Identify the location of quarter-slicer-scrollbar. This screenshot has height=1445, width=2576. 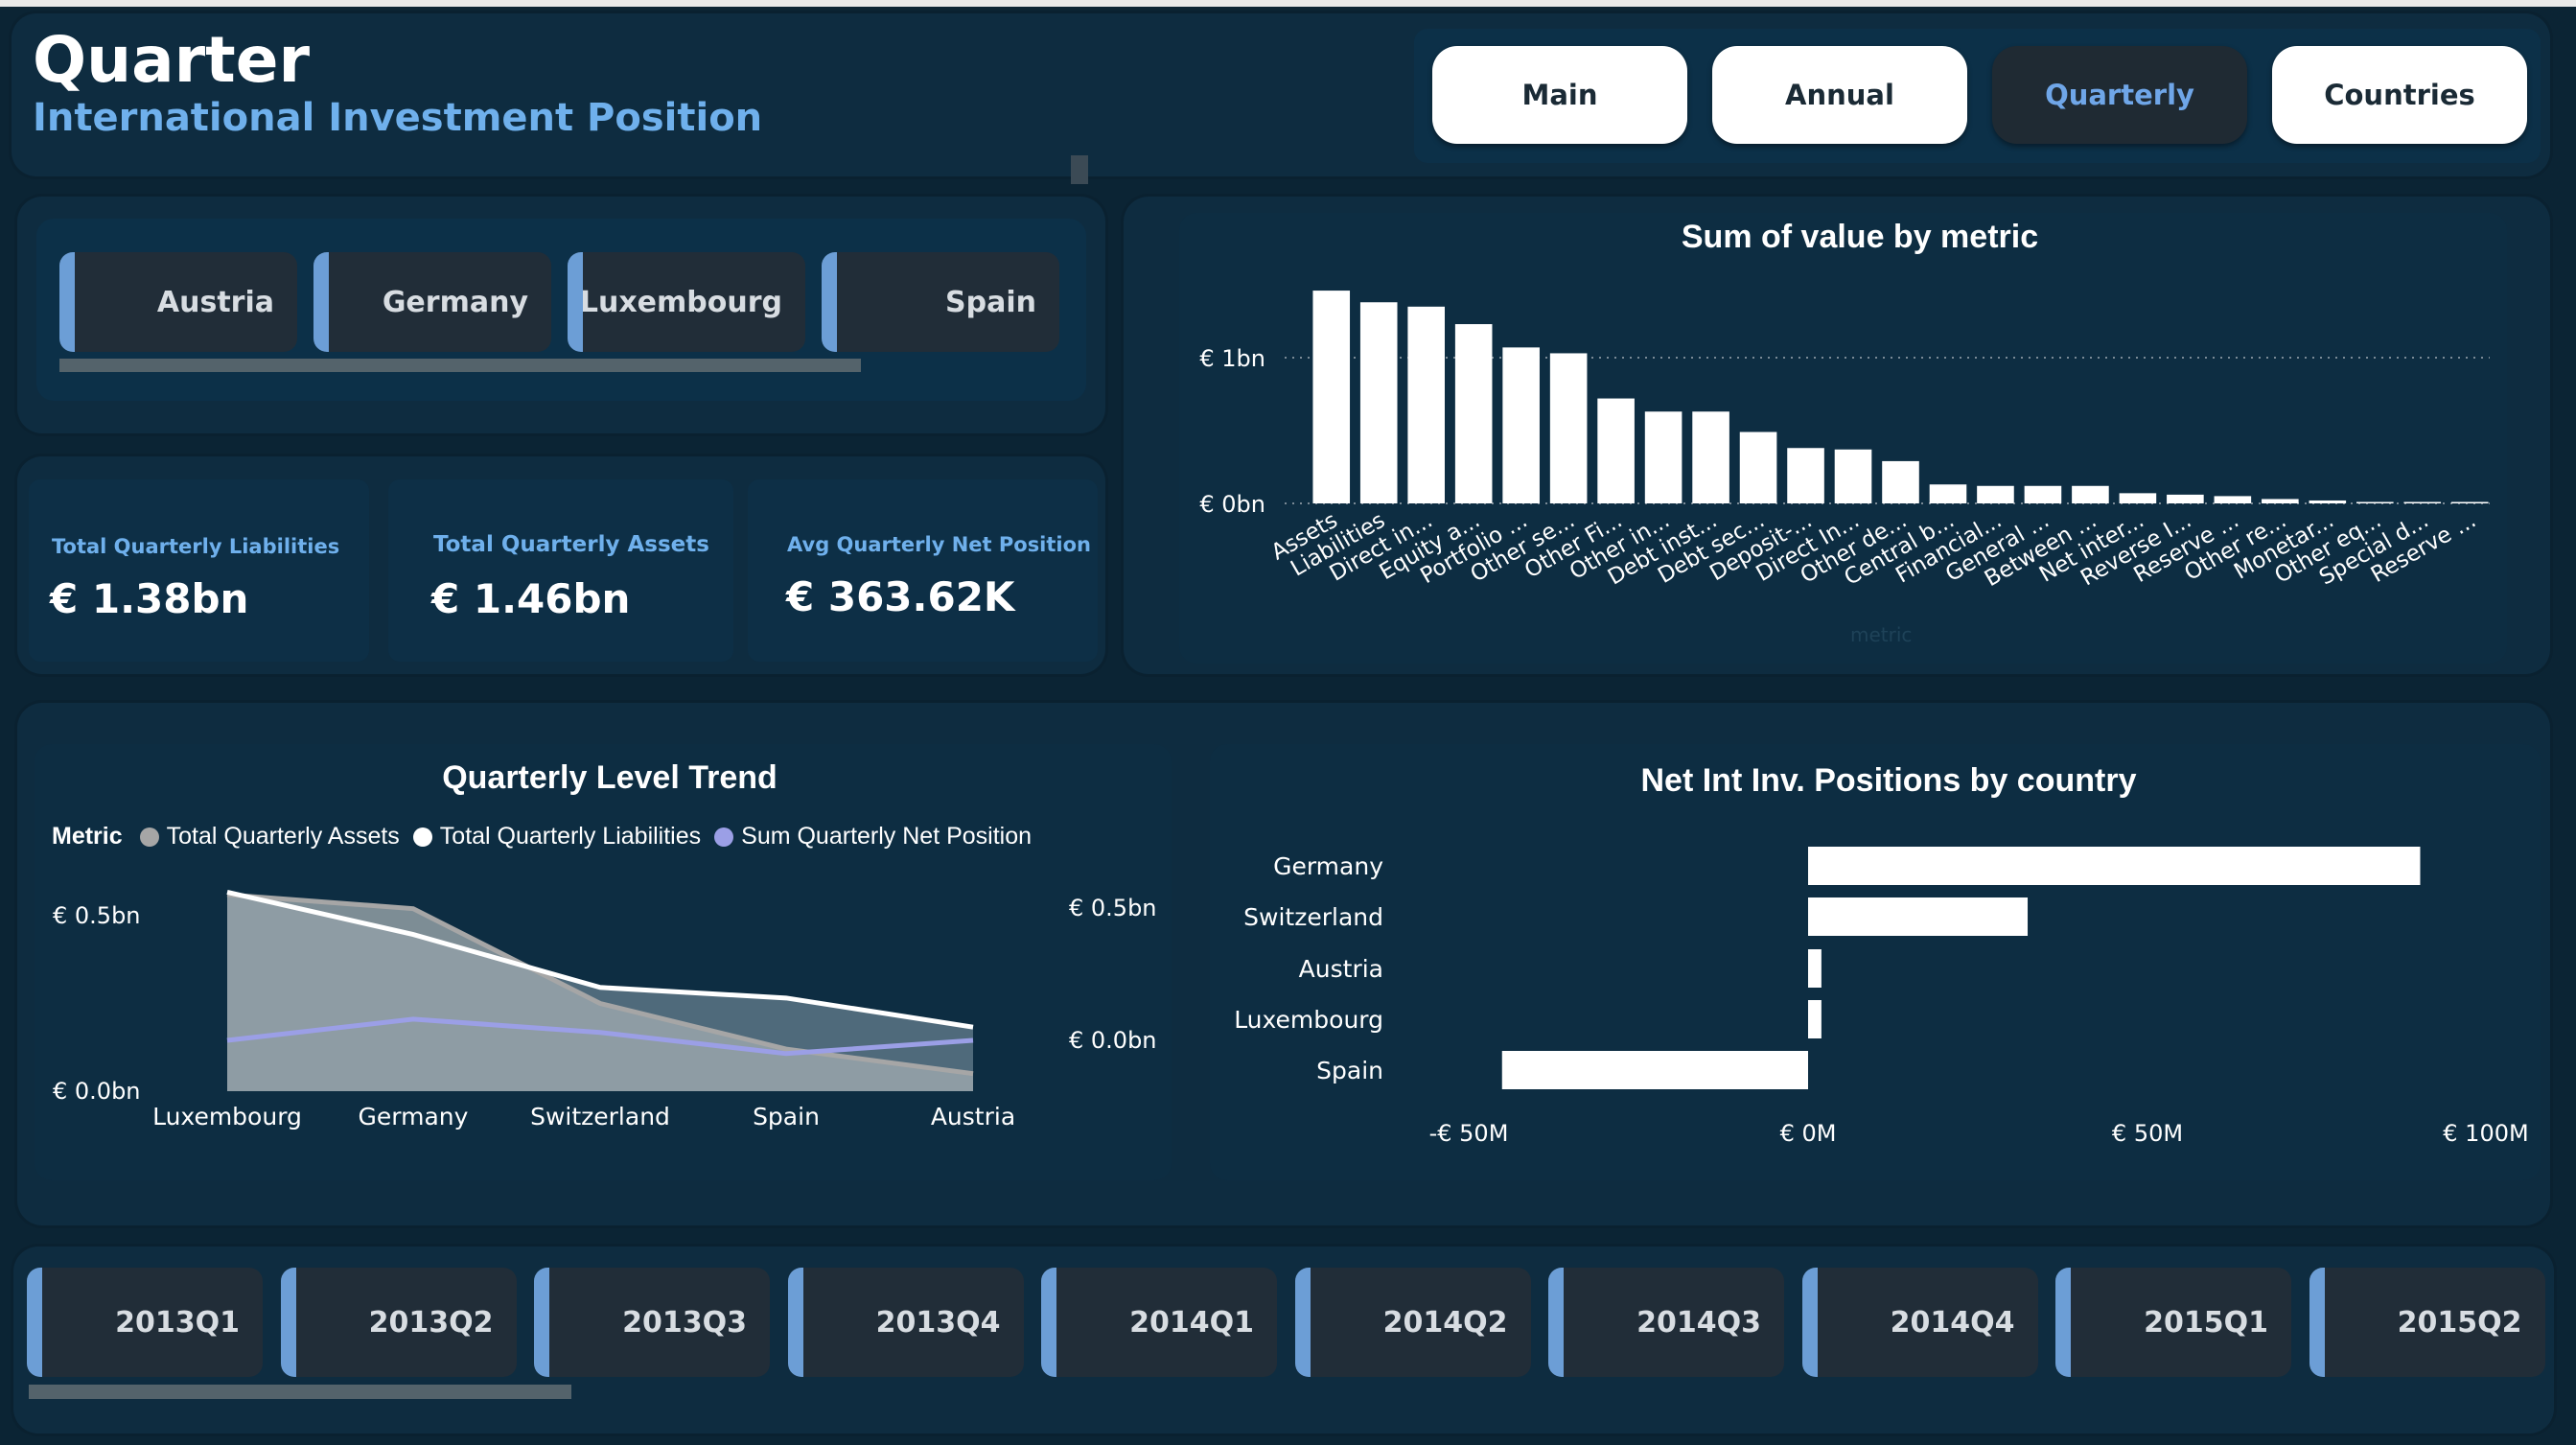
(300, 1392).